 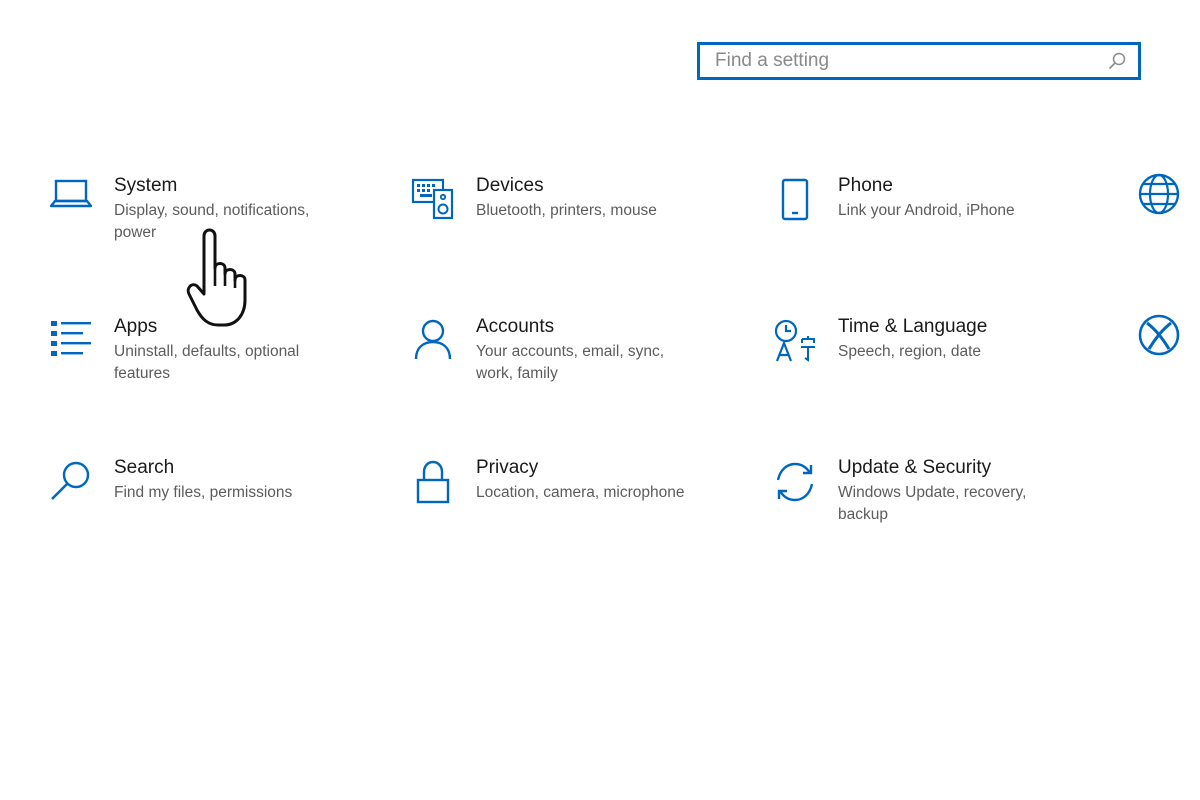 I want to click on tile-search: Search Find my files, permissions, so click(x=213, y=481).